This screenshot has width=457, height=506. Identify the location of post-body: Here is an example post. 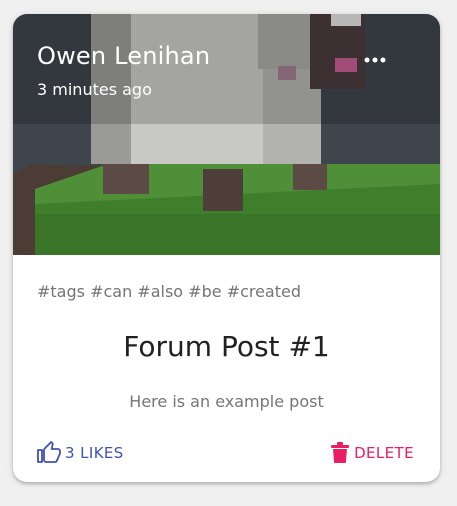
(226, 401).